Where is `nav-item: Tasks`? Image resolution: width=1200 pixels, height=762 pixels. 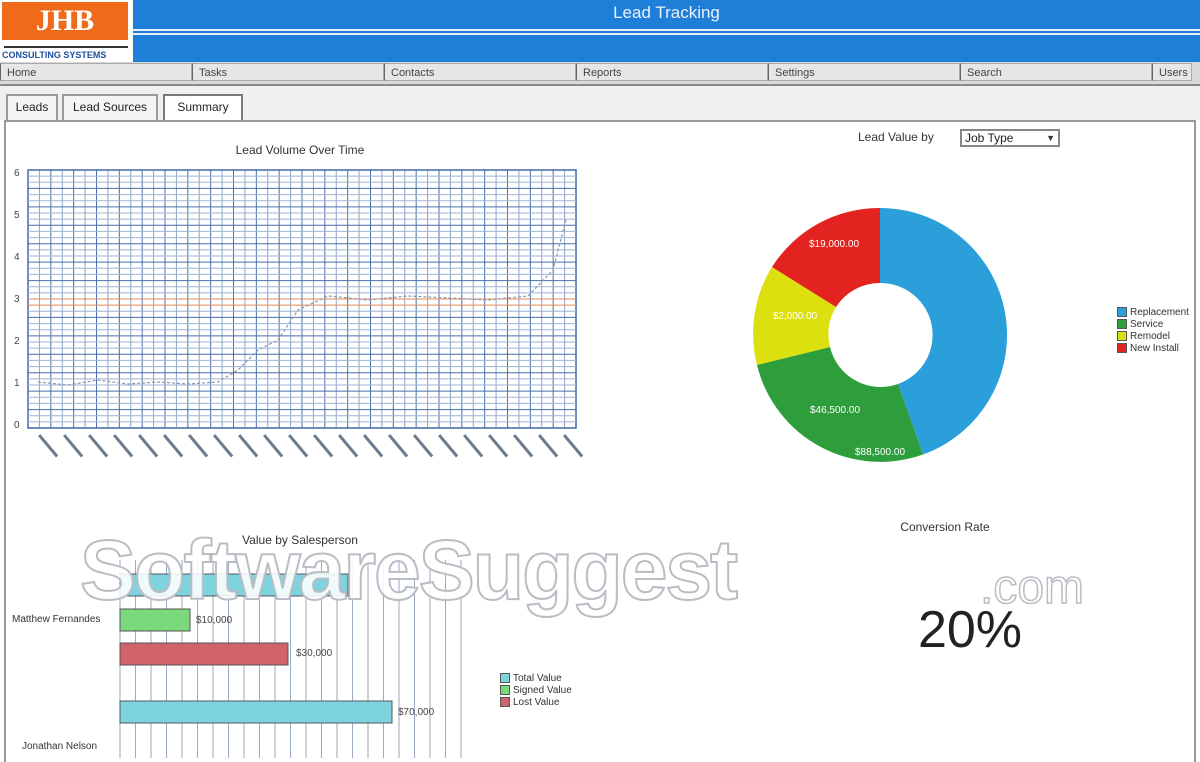
nav-item: Tasks is located at coordinates (288, 72).